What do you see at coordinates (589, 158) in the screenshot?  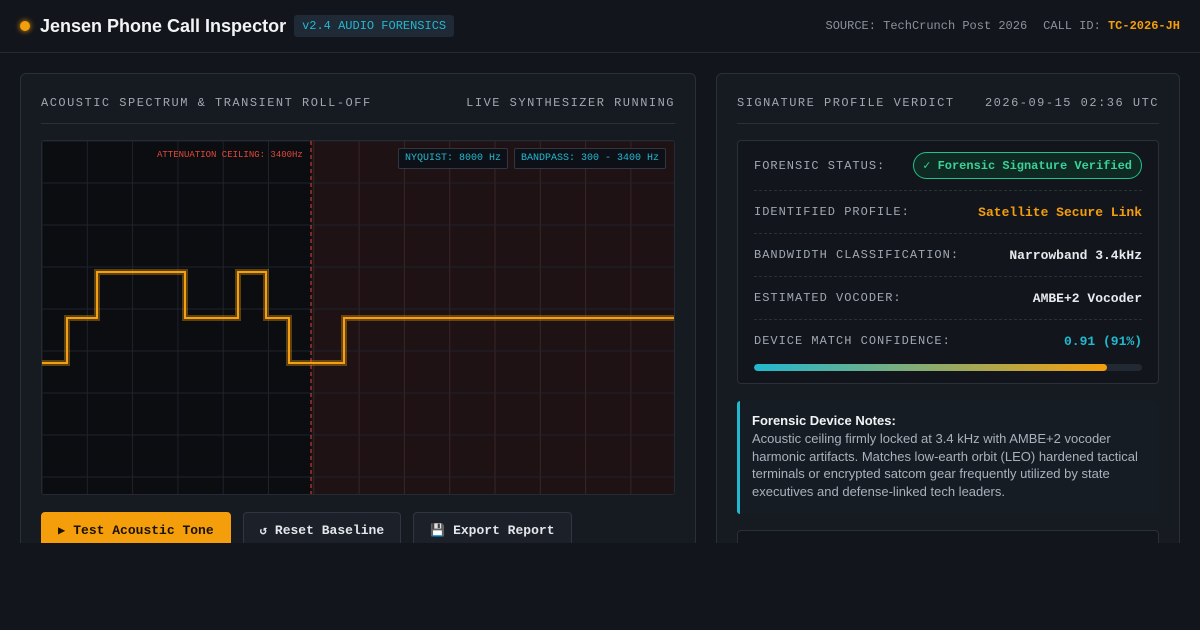 I see `bandpass-badge: BANDPASS: 300 - 3400 Hz` at bounding box center [589, 158].